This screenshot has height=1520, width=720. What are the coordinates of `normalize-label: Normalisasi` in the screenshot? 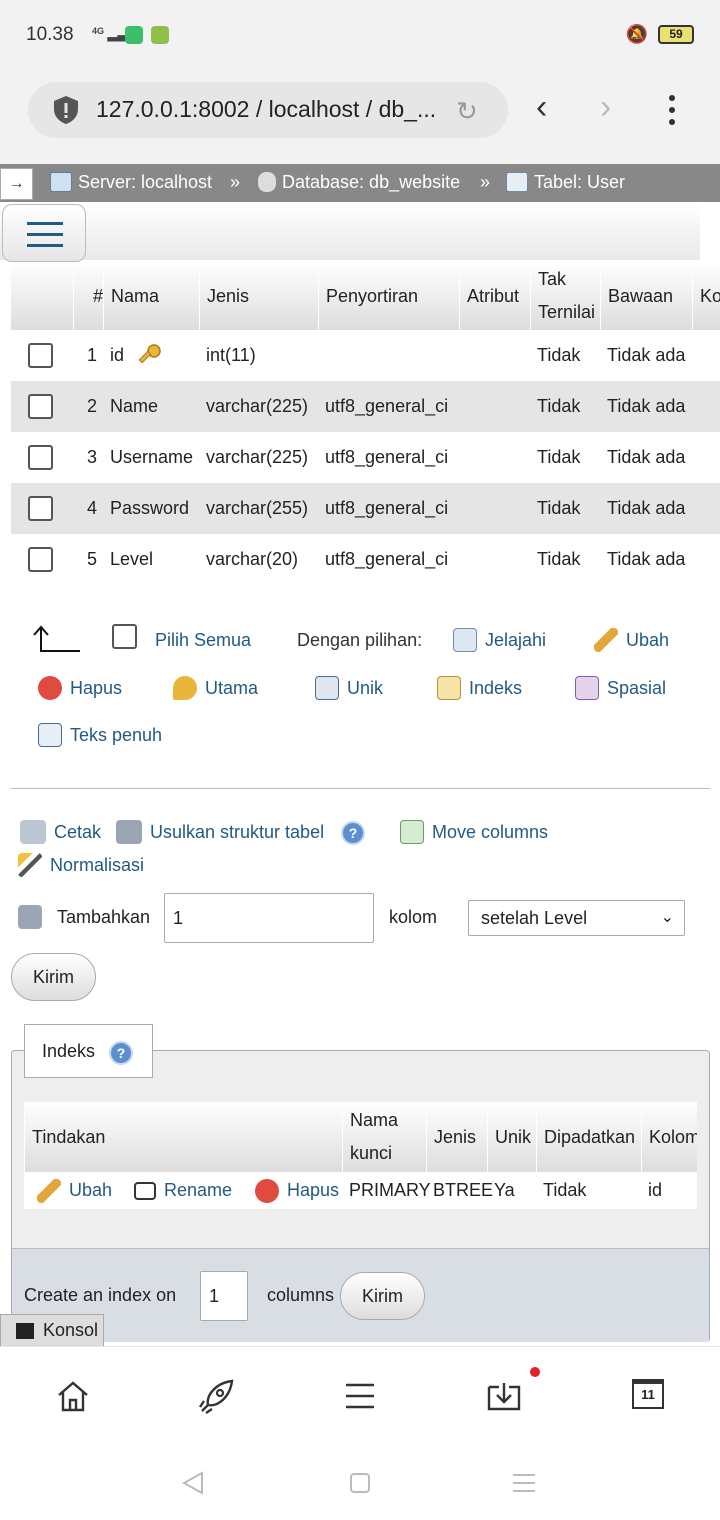 It's located at (97, 865).